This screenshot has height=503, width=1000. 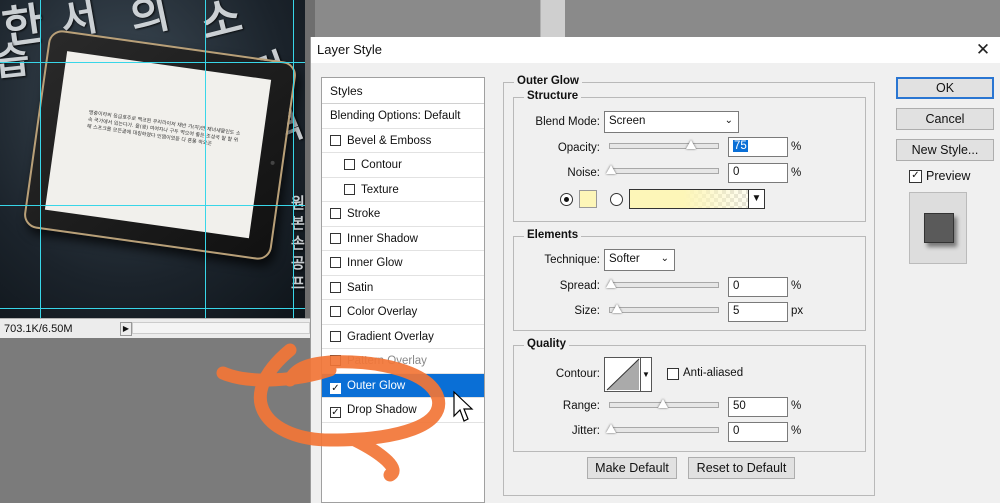 What do you see at coordinates (611, 169) in the screenshot?
I see `noise-slider-thumb` at bounding box center [611, 169].